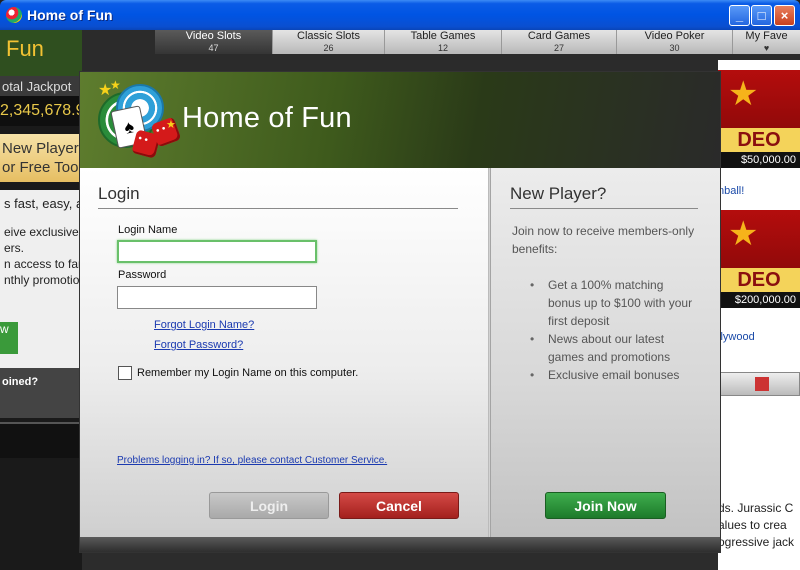 This screenshot has width=800, height=570. What do you see at coordinates (41, 232) in the screenshot?
I see `bg-promo-line: eive exclusive` at bounding box center [41, 232].